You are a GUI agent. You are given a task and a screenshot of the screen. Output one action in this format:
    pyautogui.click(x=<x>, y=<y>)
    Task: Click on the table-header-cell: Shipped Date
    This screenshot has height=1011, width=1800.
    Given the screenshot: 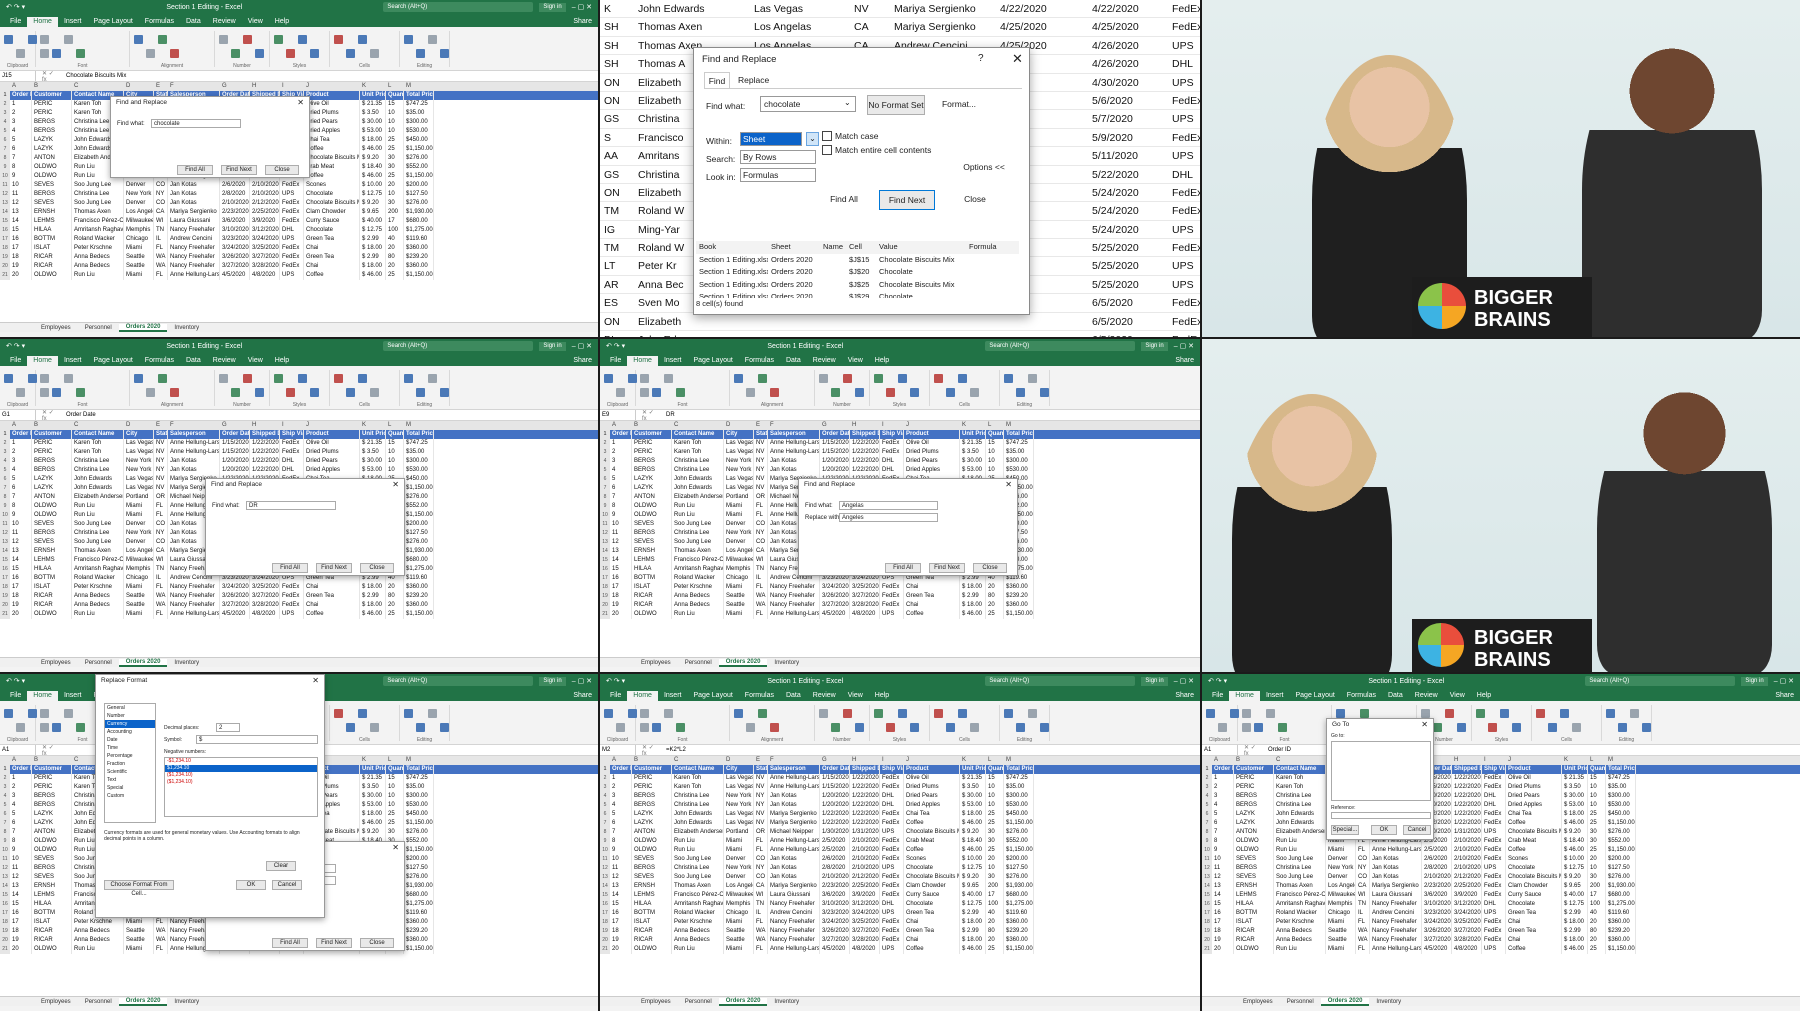 What is the action you would take?
    pyautogui.click(x=1467, y=769)
    